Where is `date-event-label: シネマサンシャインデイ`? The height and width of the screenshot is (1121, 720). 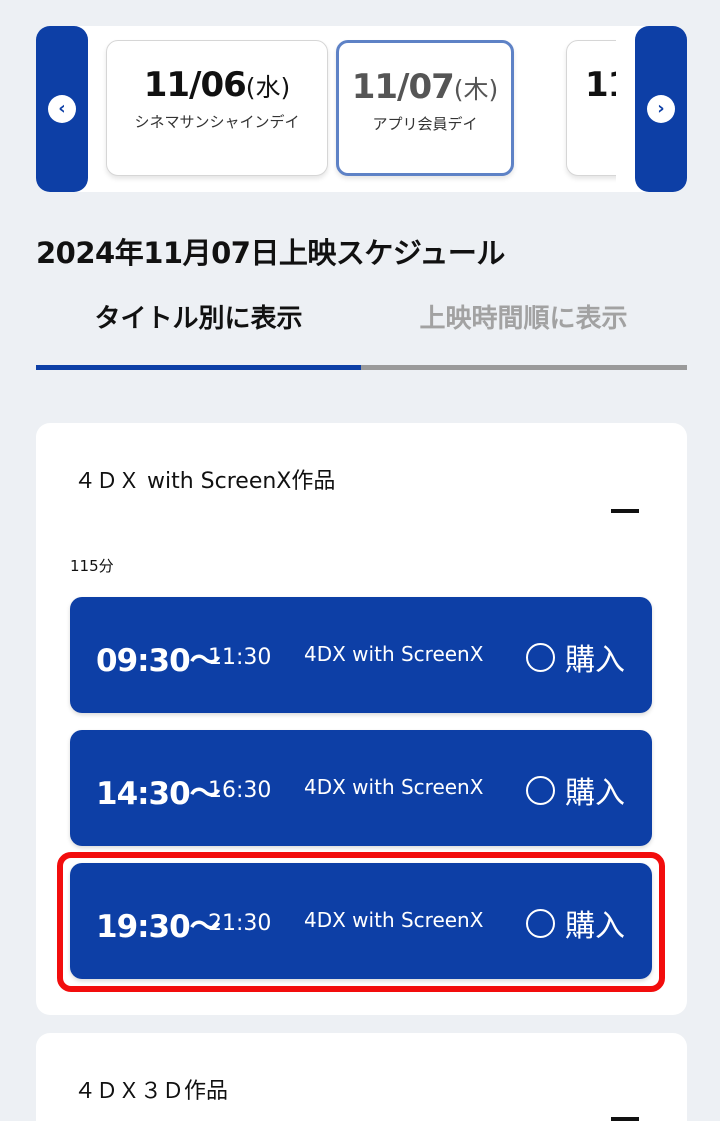
date-event-label: シネマサンシャインデイ is located at coordinates (217, 122).